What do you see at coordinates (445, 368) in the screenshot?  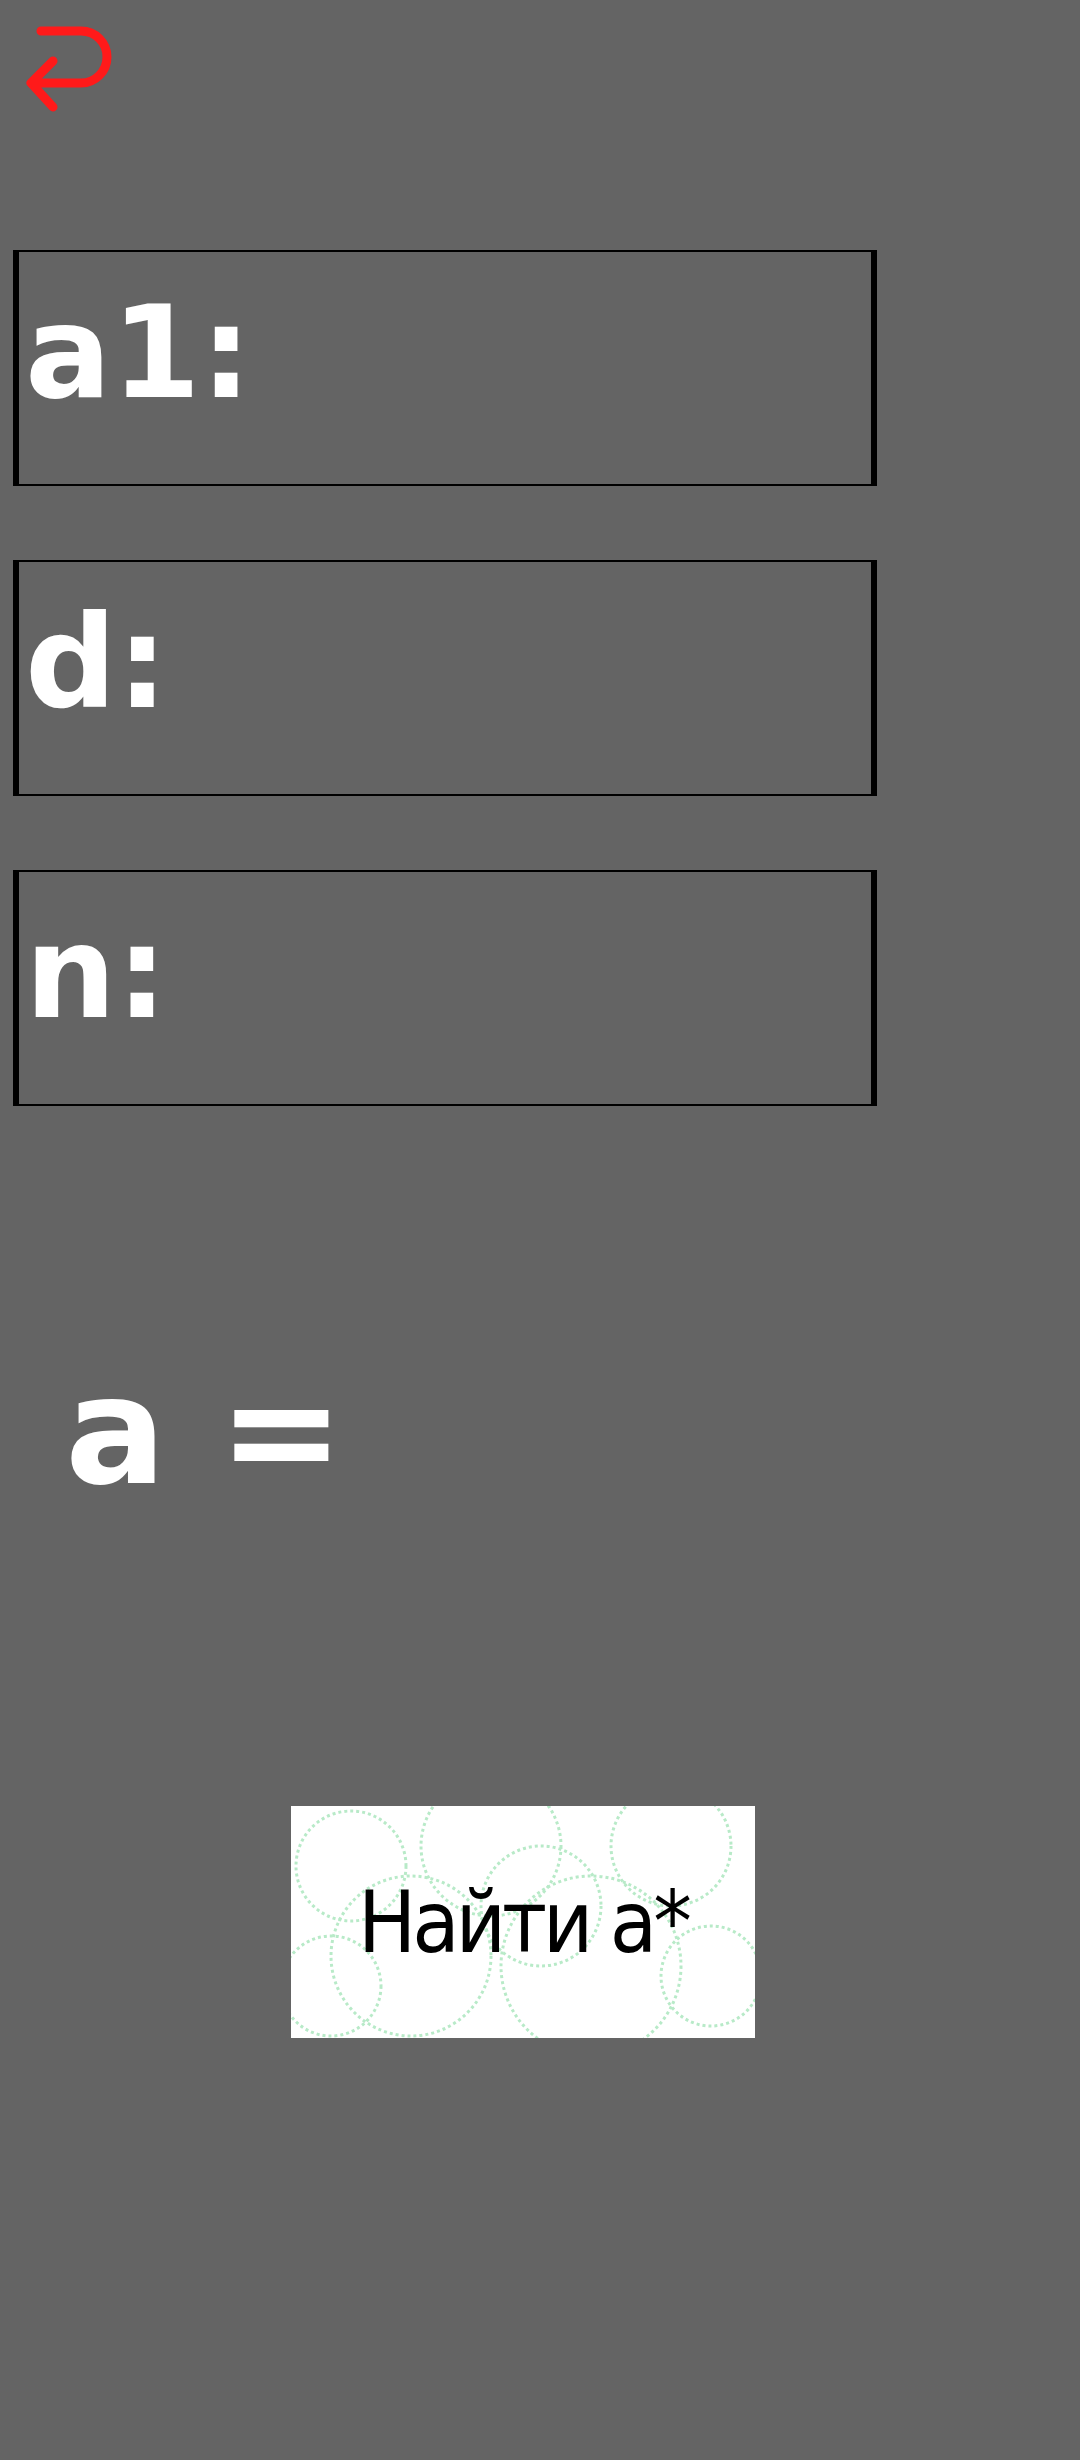 I see `input-field: a1:` at bounding box center [445, 368].